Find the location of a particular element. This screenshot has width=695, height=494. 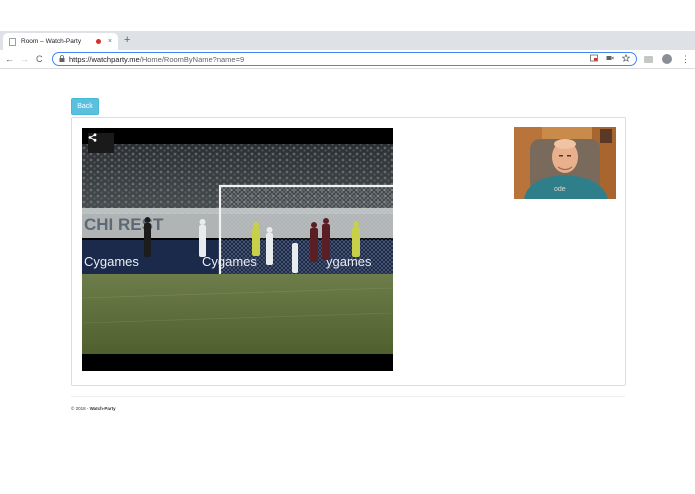

back-button: Back is located at coordinates (85, 106).